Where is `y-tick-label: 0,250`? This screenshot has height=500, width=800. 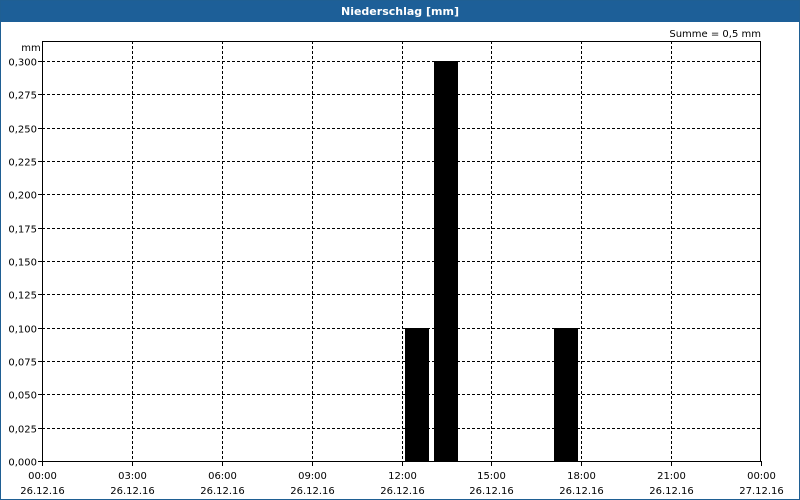
y-tick-label: 0,250 is located at coordinates (22, 130).